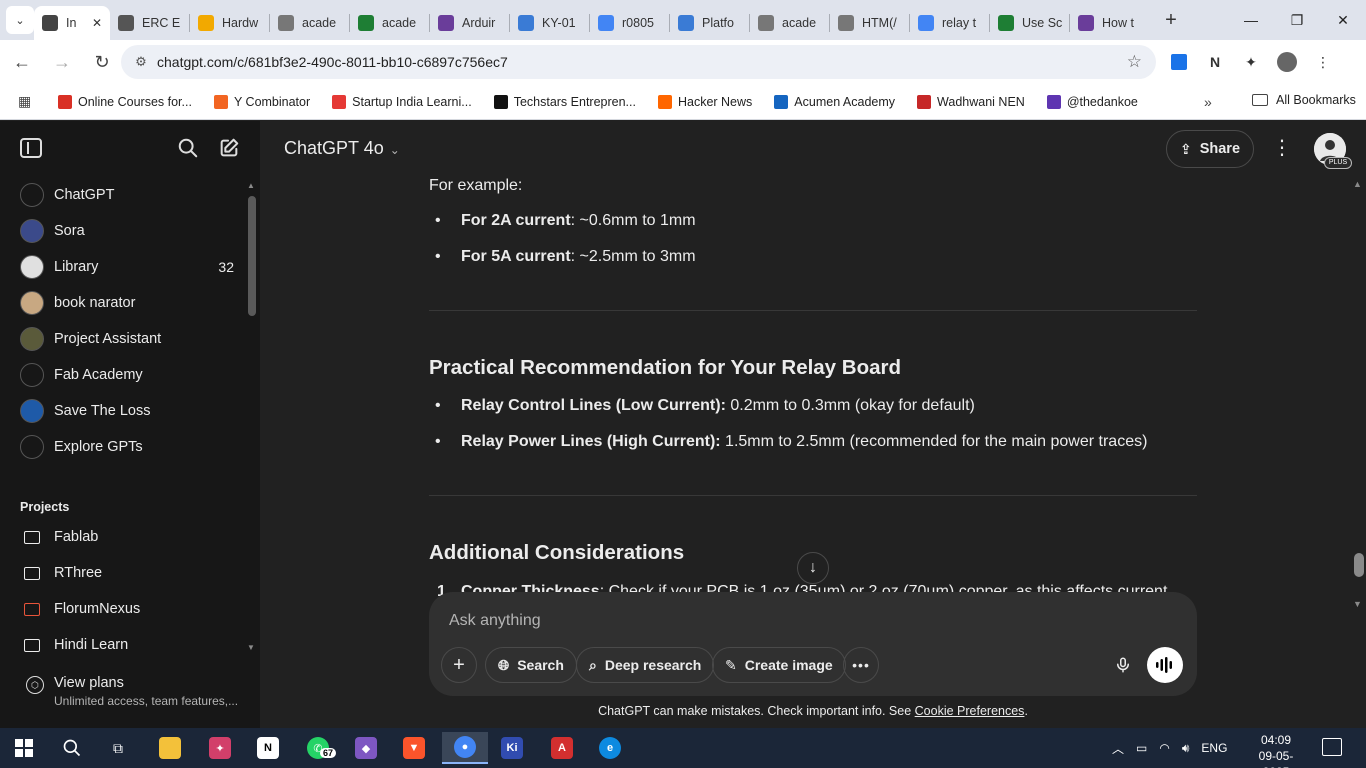 This screenshot has width=1366, height=768. I want to click on project-item: FlorumNexus, so click(125, 609).